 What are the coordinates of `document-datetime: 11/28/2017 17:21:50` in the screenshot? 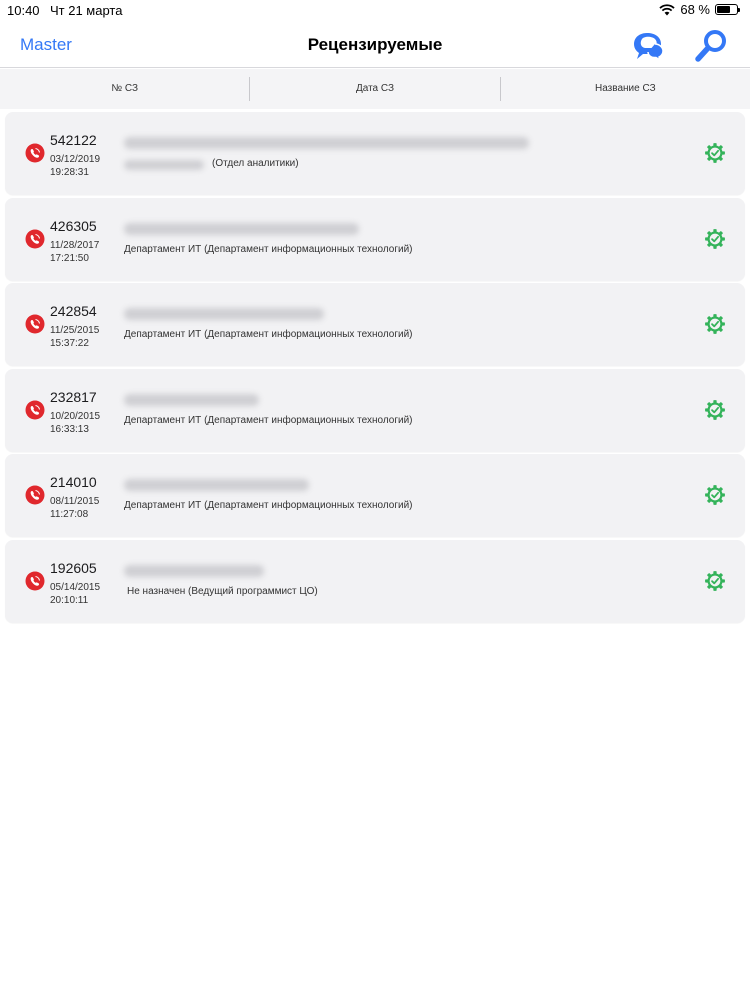 It's located at (74, 252).